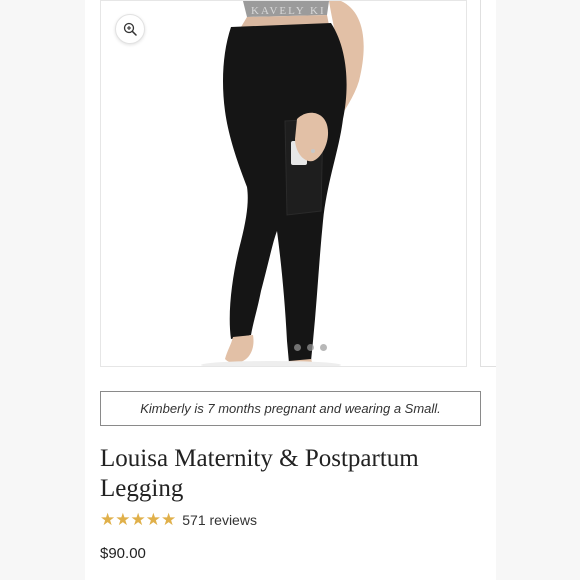  What do you see at coordinates (219, 520) in the screenshot?
I see `reviews-link: 571 reviews` at bounding box center [219, 520].